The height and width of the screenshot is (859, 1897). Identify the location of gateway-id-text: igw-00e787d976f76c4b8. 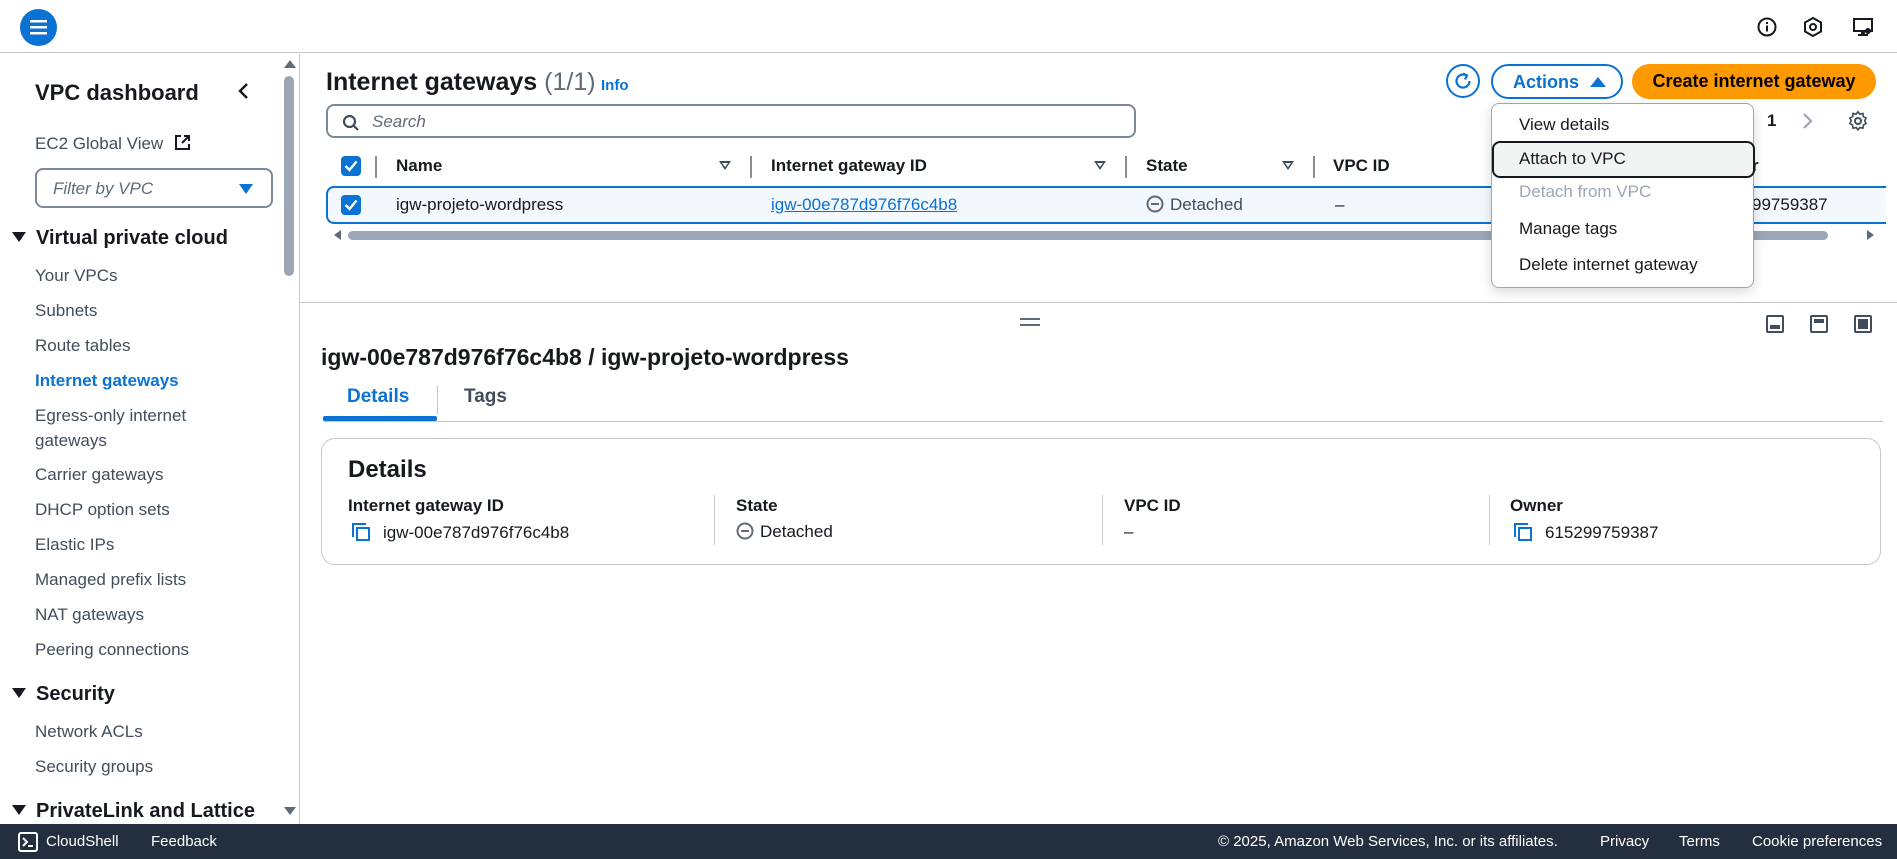
(476, 532).